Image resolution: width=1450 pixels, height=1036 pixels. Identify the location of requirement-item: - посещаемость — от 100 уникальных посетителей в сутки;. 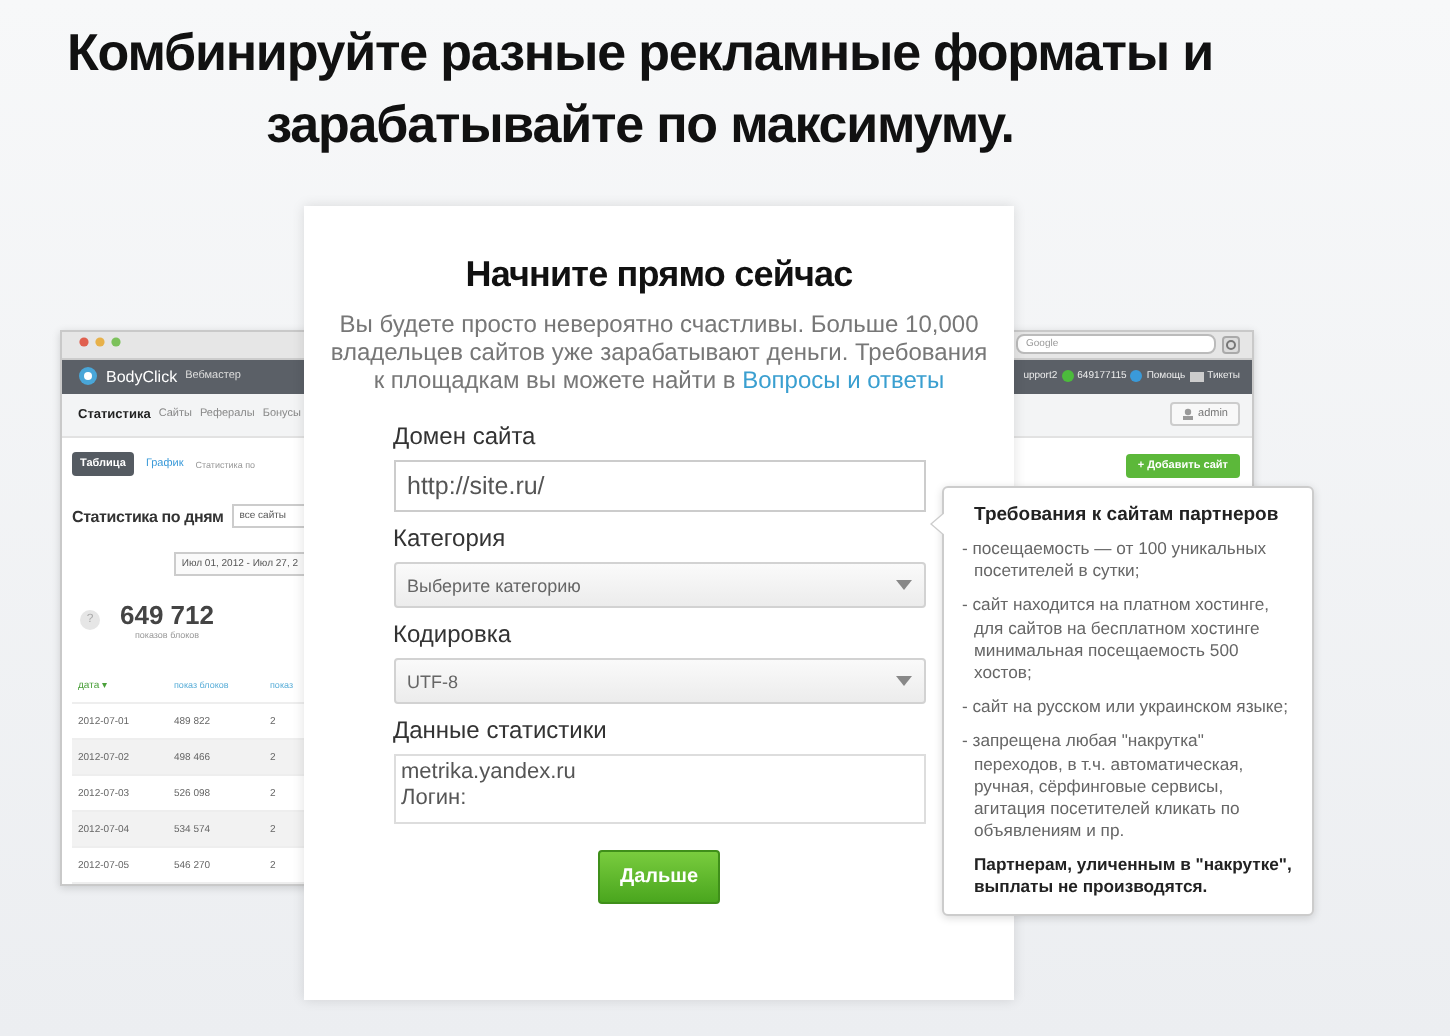
(1115, 560).